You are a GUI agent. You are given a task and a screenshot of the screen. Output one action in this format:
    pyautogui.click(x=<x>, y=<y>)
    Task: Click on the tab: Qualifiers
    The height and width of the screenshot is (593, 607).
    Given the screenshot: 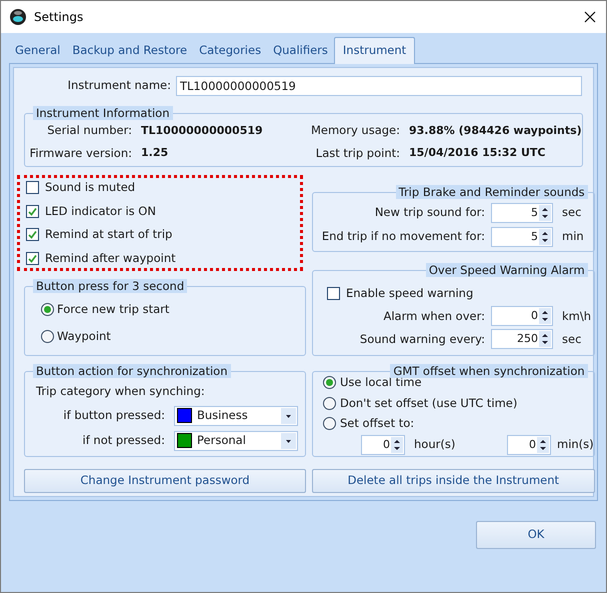 What is the action you would take?
    pyautogui.click(x=300, y=51)
    